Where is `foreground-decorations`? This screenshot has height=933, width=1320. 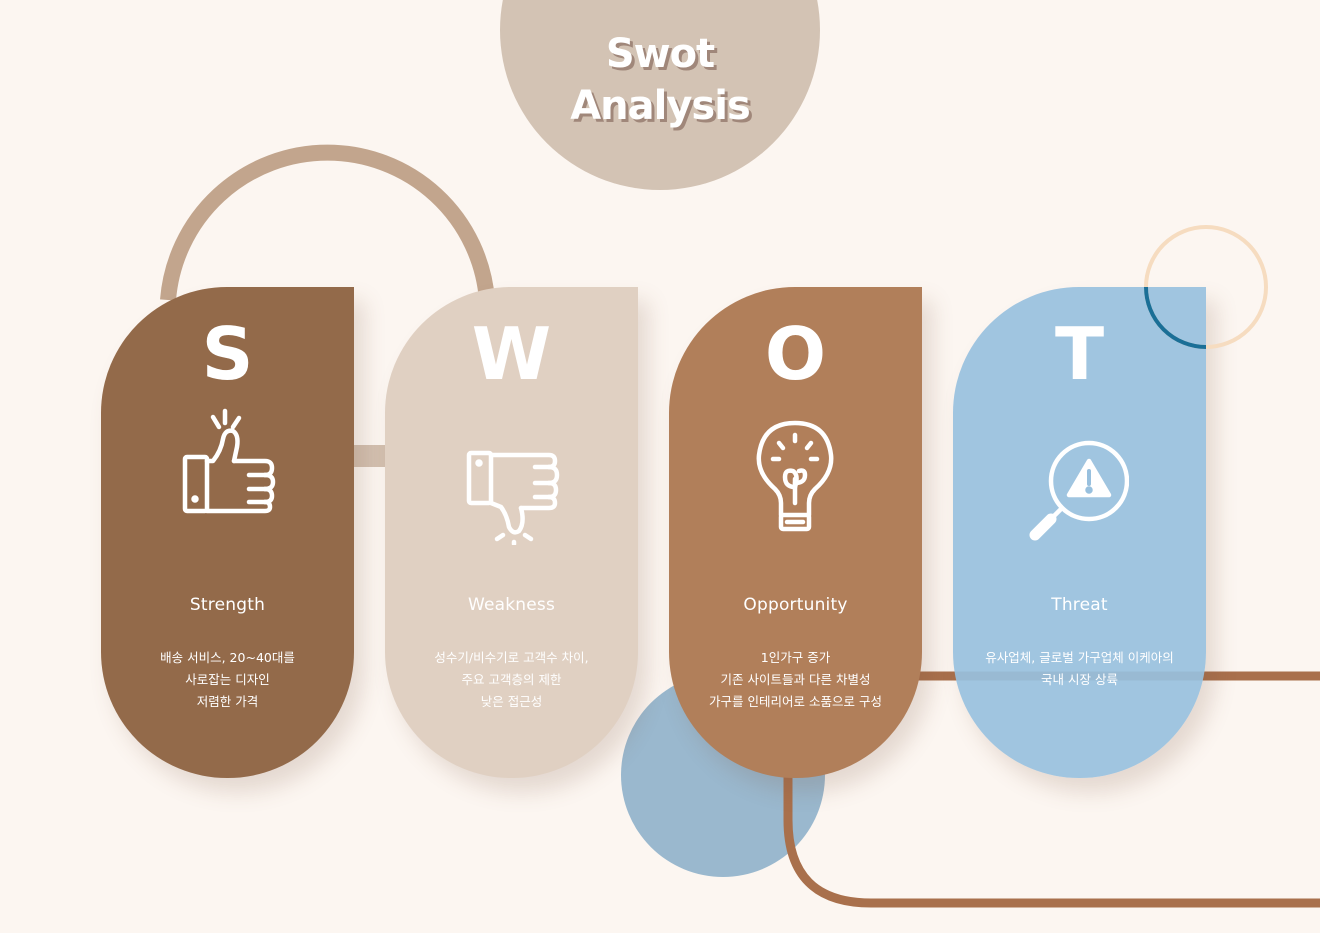 foreground-decorations is located at coordinates (1206, 287).